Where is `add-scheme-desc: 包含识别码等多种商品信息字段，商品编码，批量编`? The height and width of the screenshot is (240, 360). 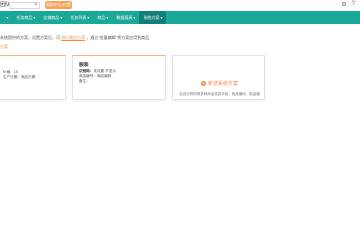
add-scheme-desc: 包含识别码等多种商品信息字段，商品编码，批量编 is located at coordinates (219, 94).